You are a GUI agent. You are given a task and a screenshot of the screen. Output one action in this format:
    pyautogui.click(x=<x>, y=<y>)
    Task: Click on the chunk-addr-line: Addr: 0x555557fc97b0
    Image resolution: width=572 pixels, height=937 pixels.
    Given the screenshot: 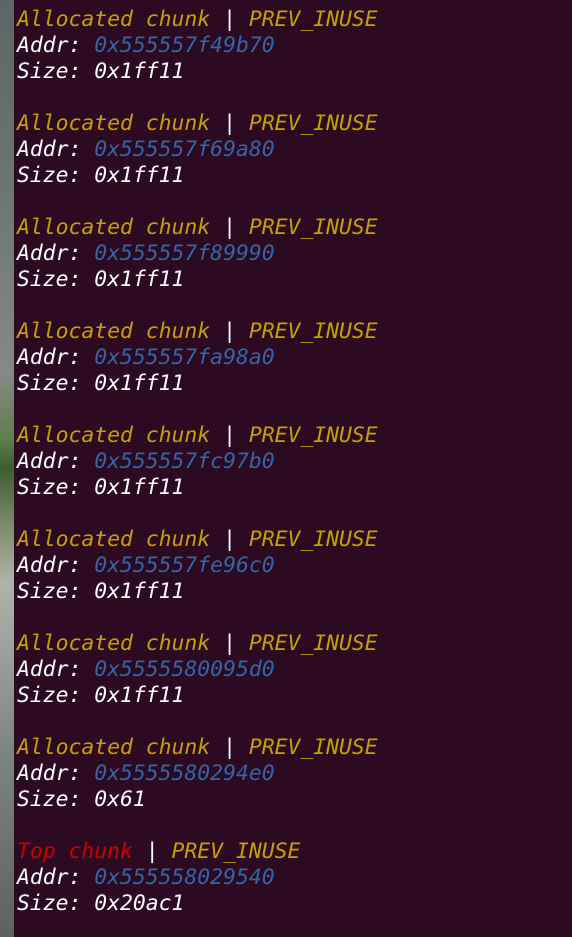 What is the action you would take?
    pyautogui.click(x=146, y=462)
    